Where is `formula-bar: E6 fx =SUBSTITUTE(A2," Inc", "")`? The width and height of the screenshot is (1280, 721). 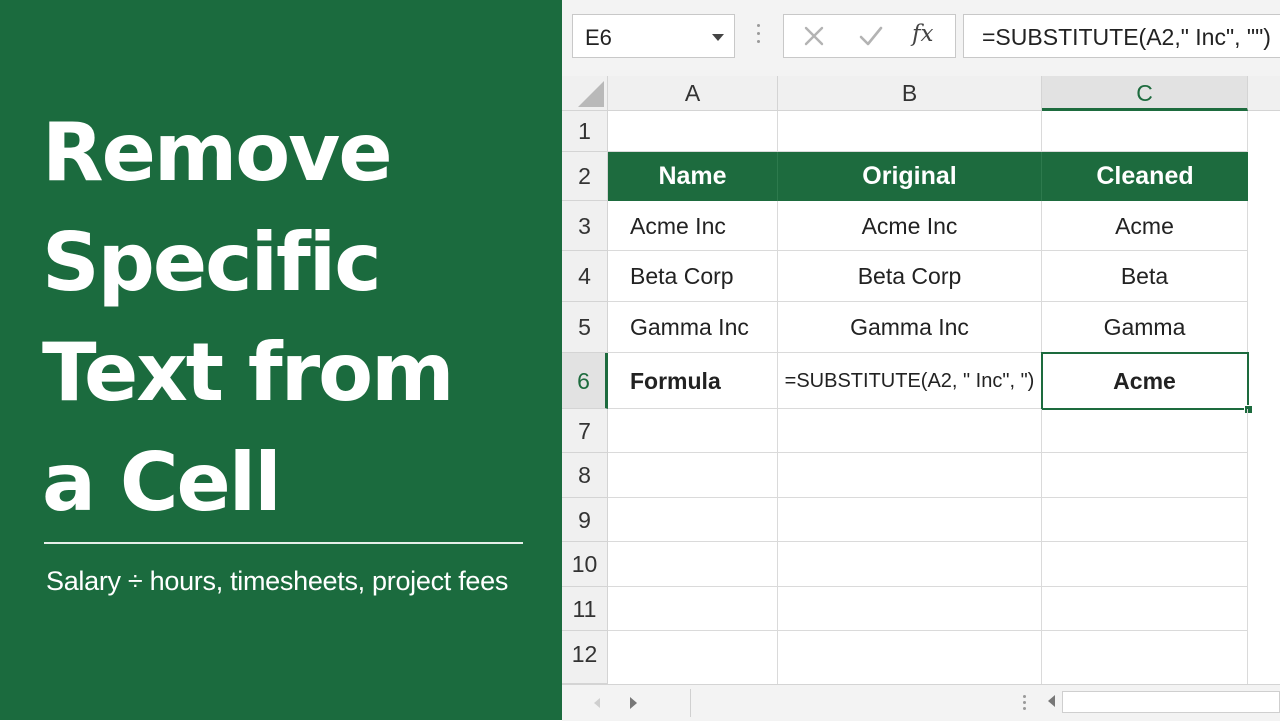 formula-bar: E6 fx =SUBSTITUTE(A2," Inc", "") is located at coordinates (921, 38).